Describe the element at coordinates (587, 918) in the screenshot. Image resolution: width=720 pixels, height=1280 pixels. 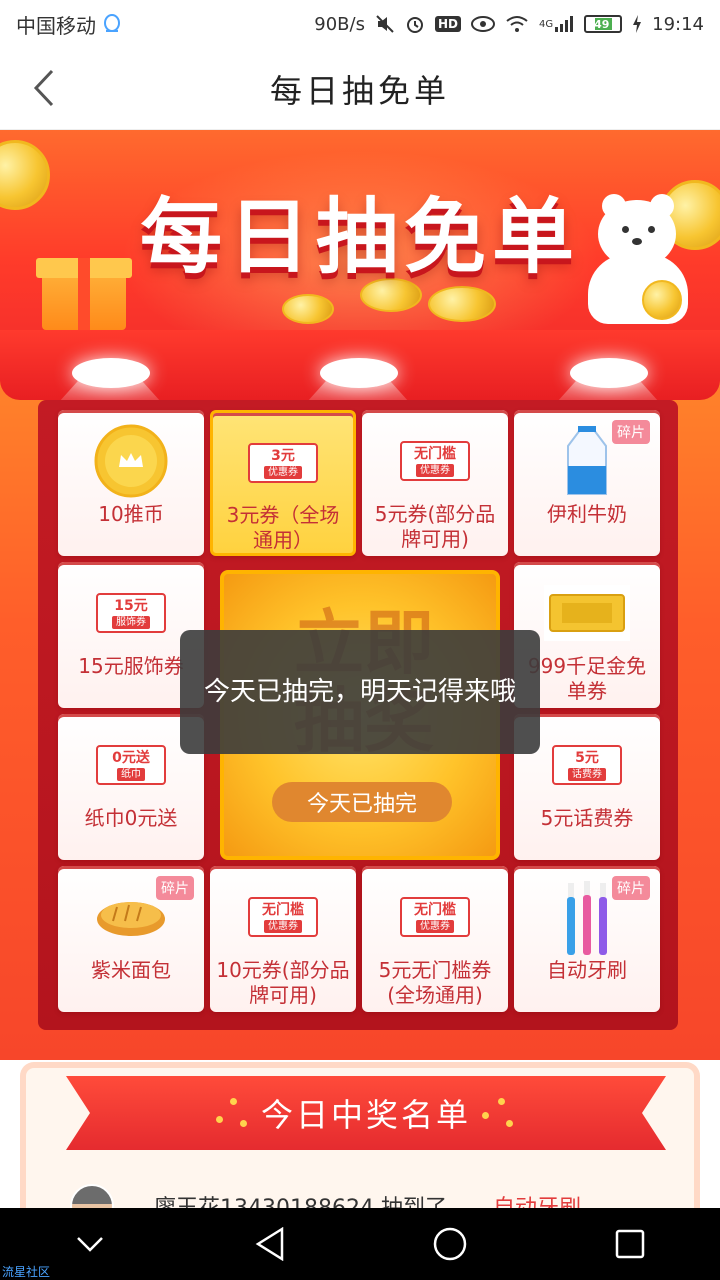
I see `toothbrush-icon` at that location.